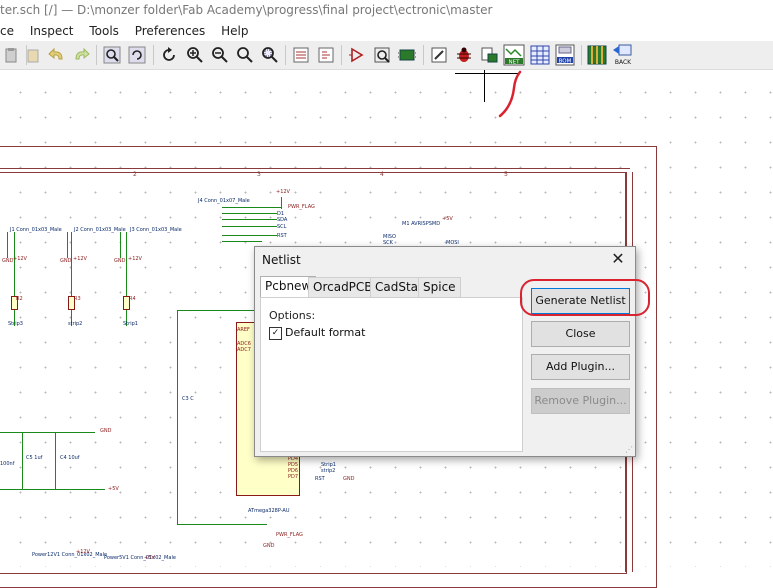 This screenshot has height=588, width=773. Describe the element at coordinates (19, 299) in the screenshot. I see `schematic-label: R2` at that location.